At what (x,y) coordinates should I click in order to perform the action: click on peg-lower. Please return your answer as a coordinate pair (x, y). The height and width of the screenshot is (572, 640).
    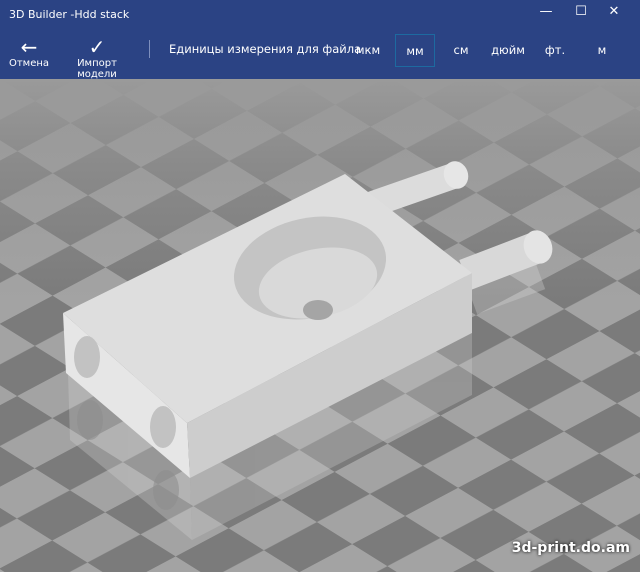
    Looking at the image, I should click on (506, 260).